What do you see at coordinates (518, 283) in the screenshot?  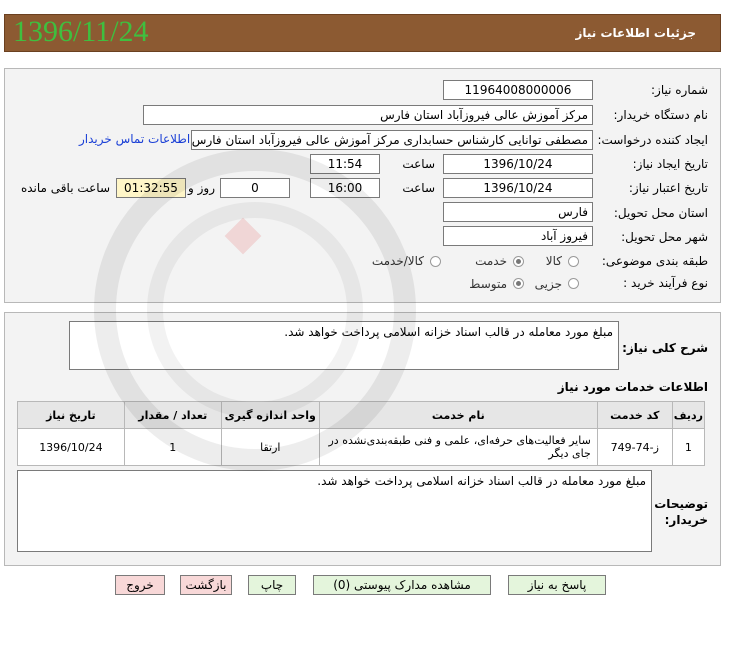 I see `purchase-radio-medium` at bounding box center [518, 283].